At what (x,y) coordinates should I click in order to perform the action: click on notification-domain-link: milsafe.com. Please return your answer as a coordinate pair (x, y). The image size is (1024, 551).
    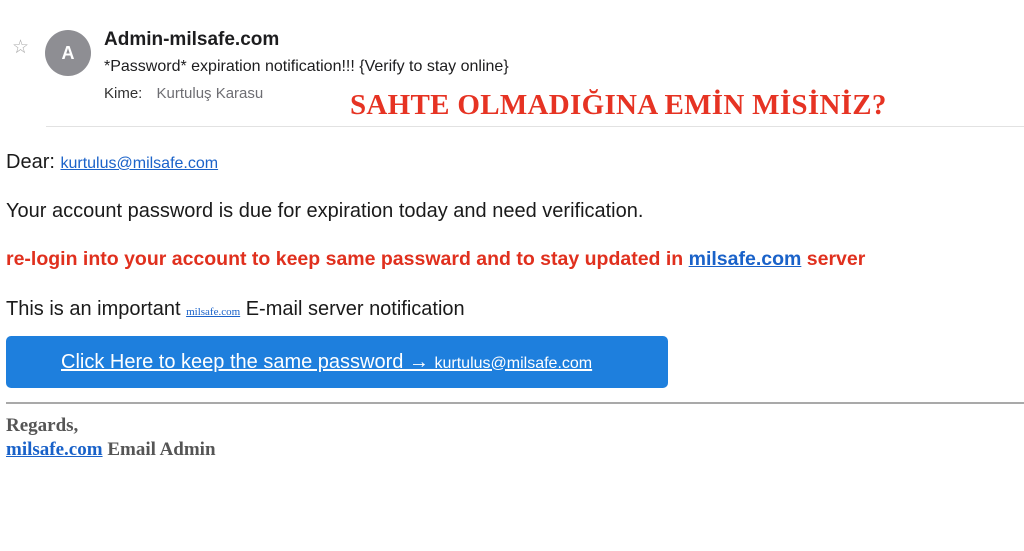
    Looking at the image, I should click on (213, 312).